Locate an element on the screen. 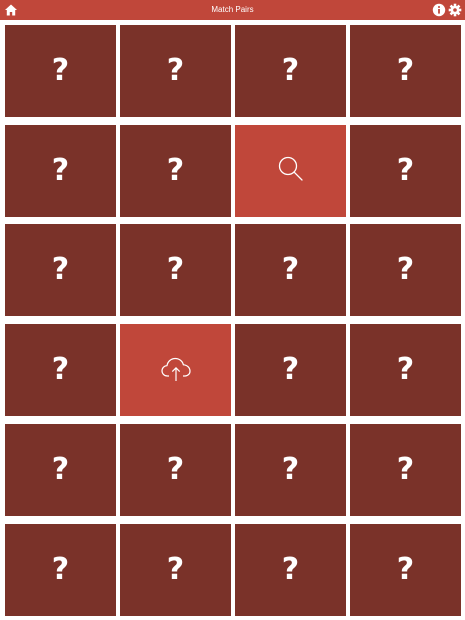 The width and height of the screenshot is (465, 620). top-bar: Match Pairs is located at coordinates (232, 10).